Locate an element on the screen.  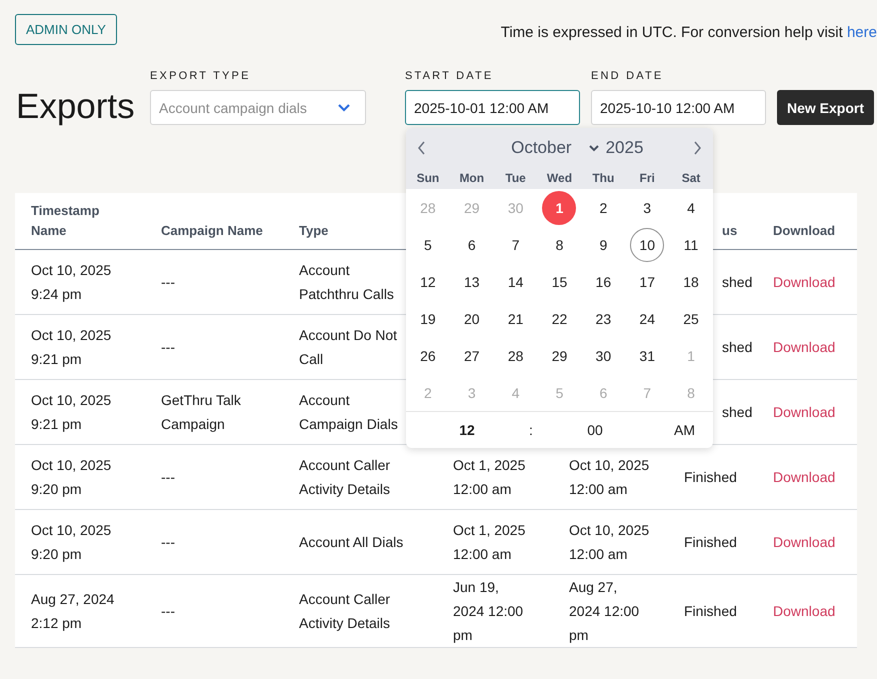
table-cell-text: Aug 27, 2024 12:00 pm is located at coordinates (604, 611).